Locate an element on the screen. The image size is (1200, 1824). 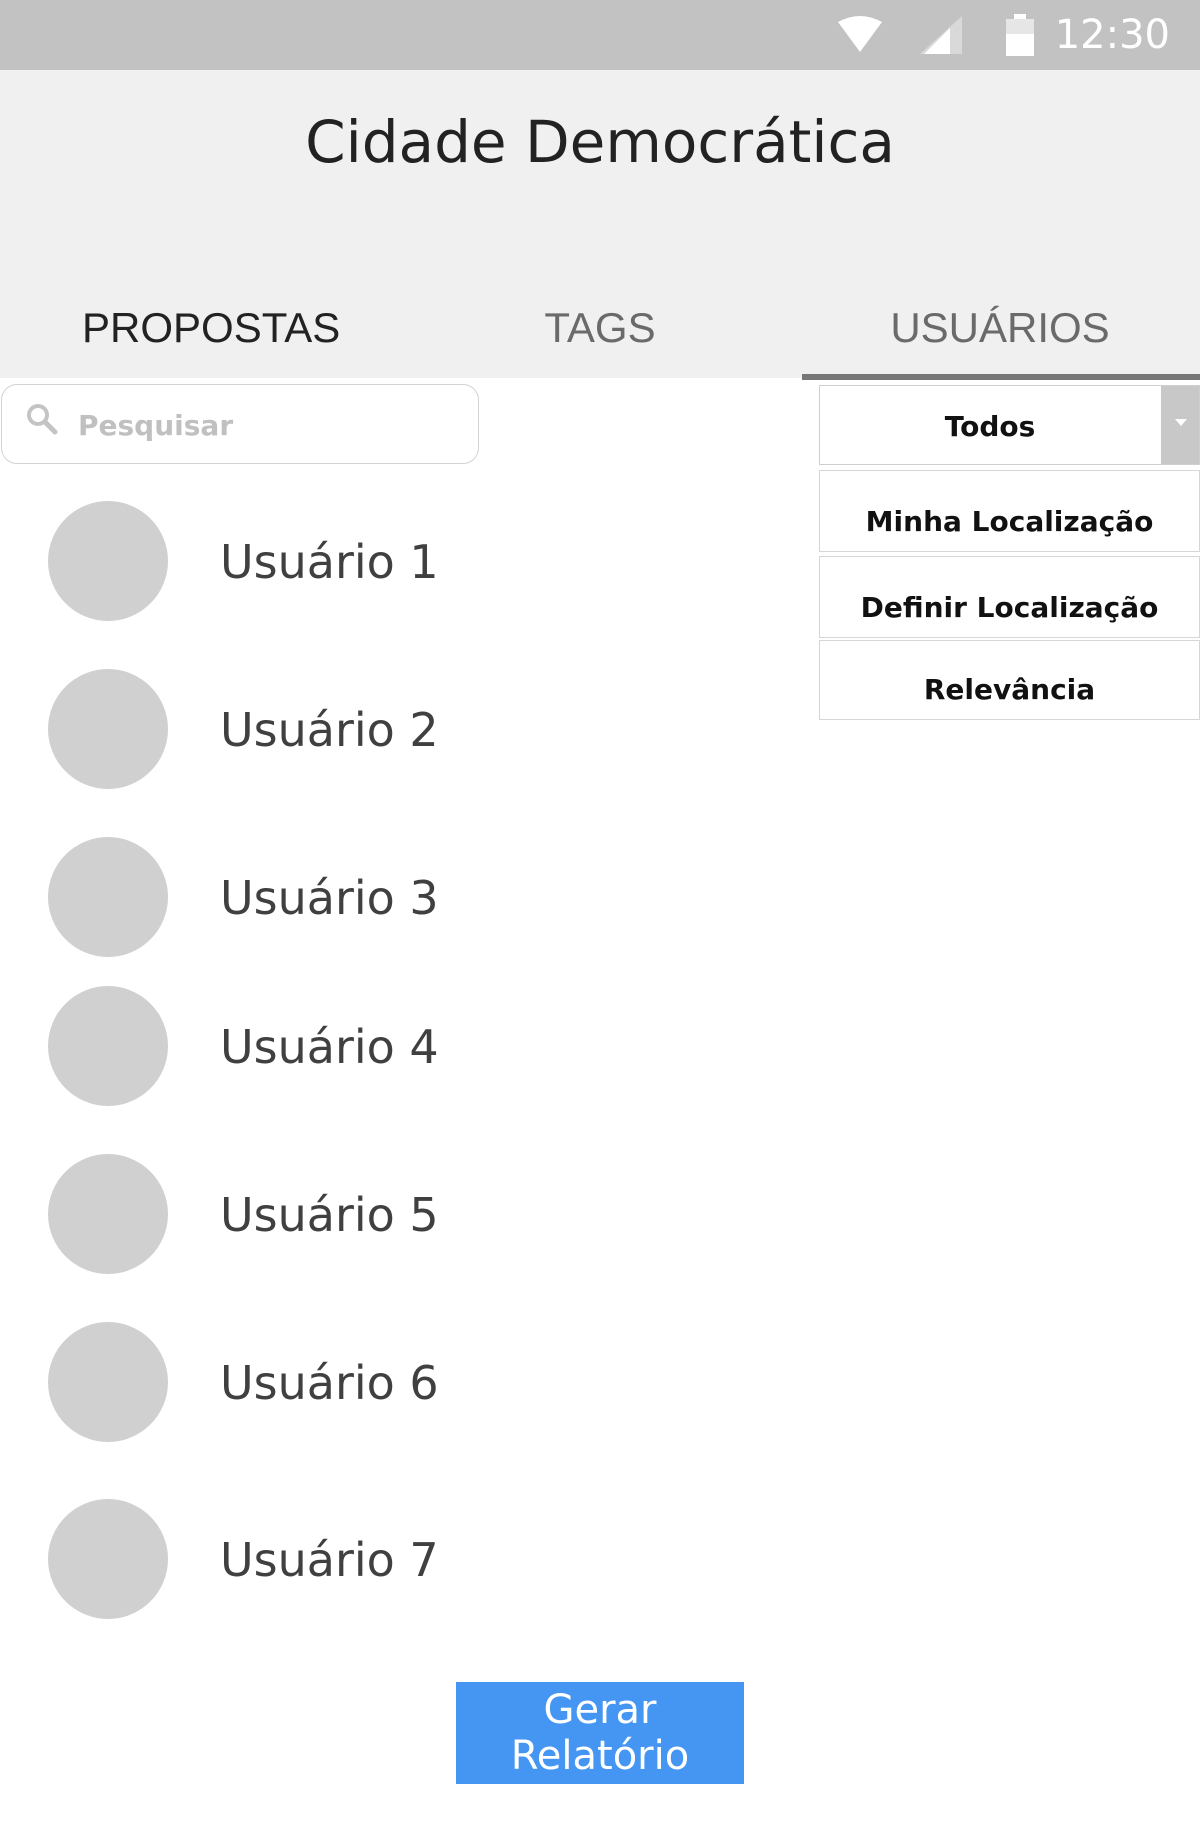
user-name: Usuário 7 is located at coordinates (329, 1560).